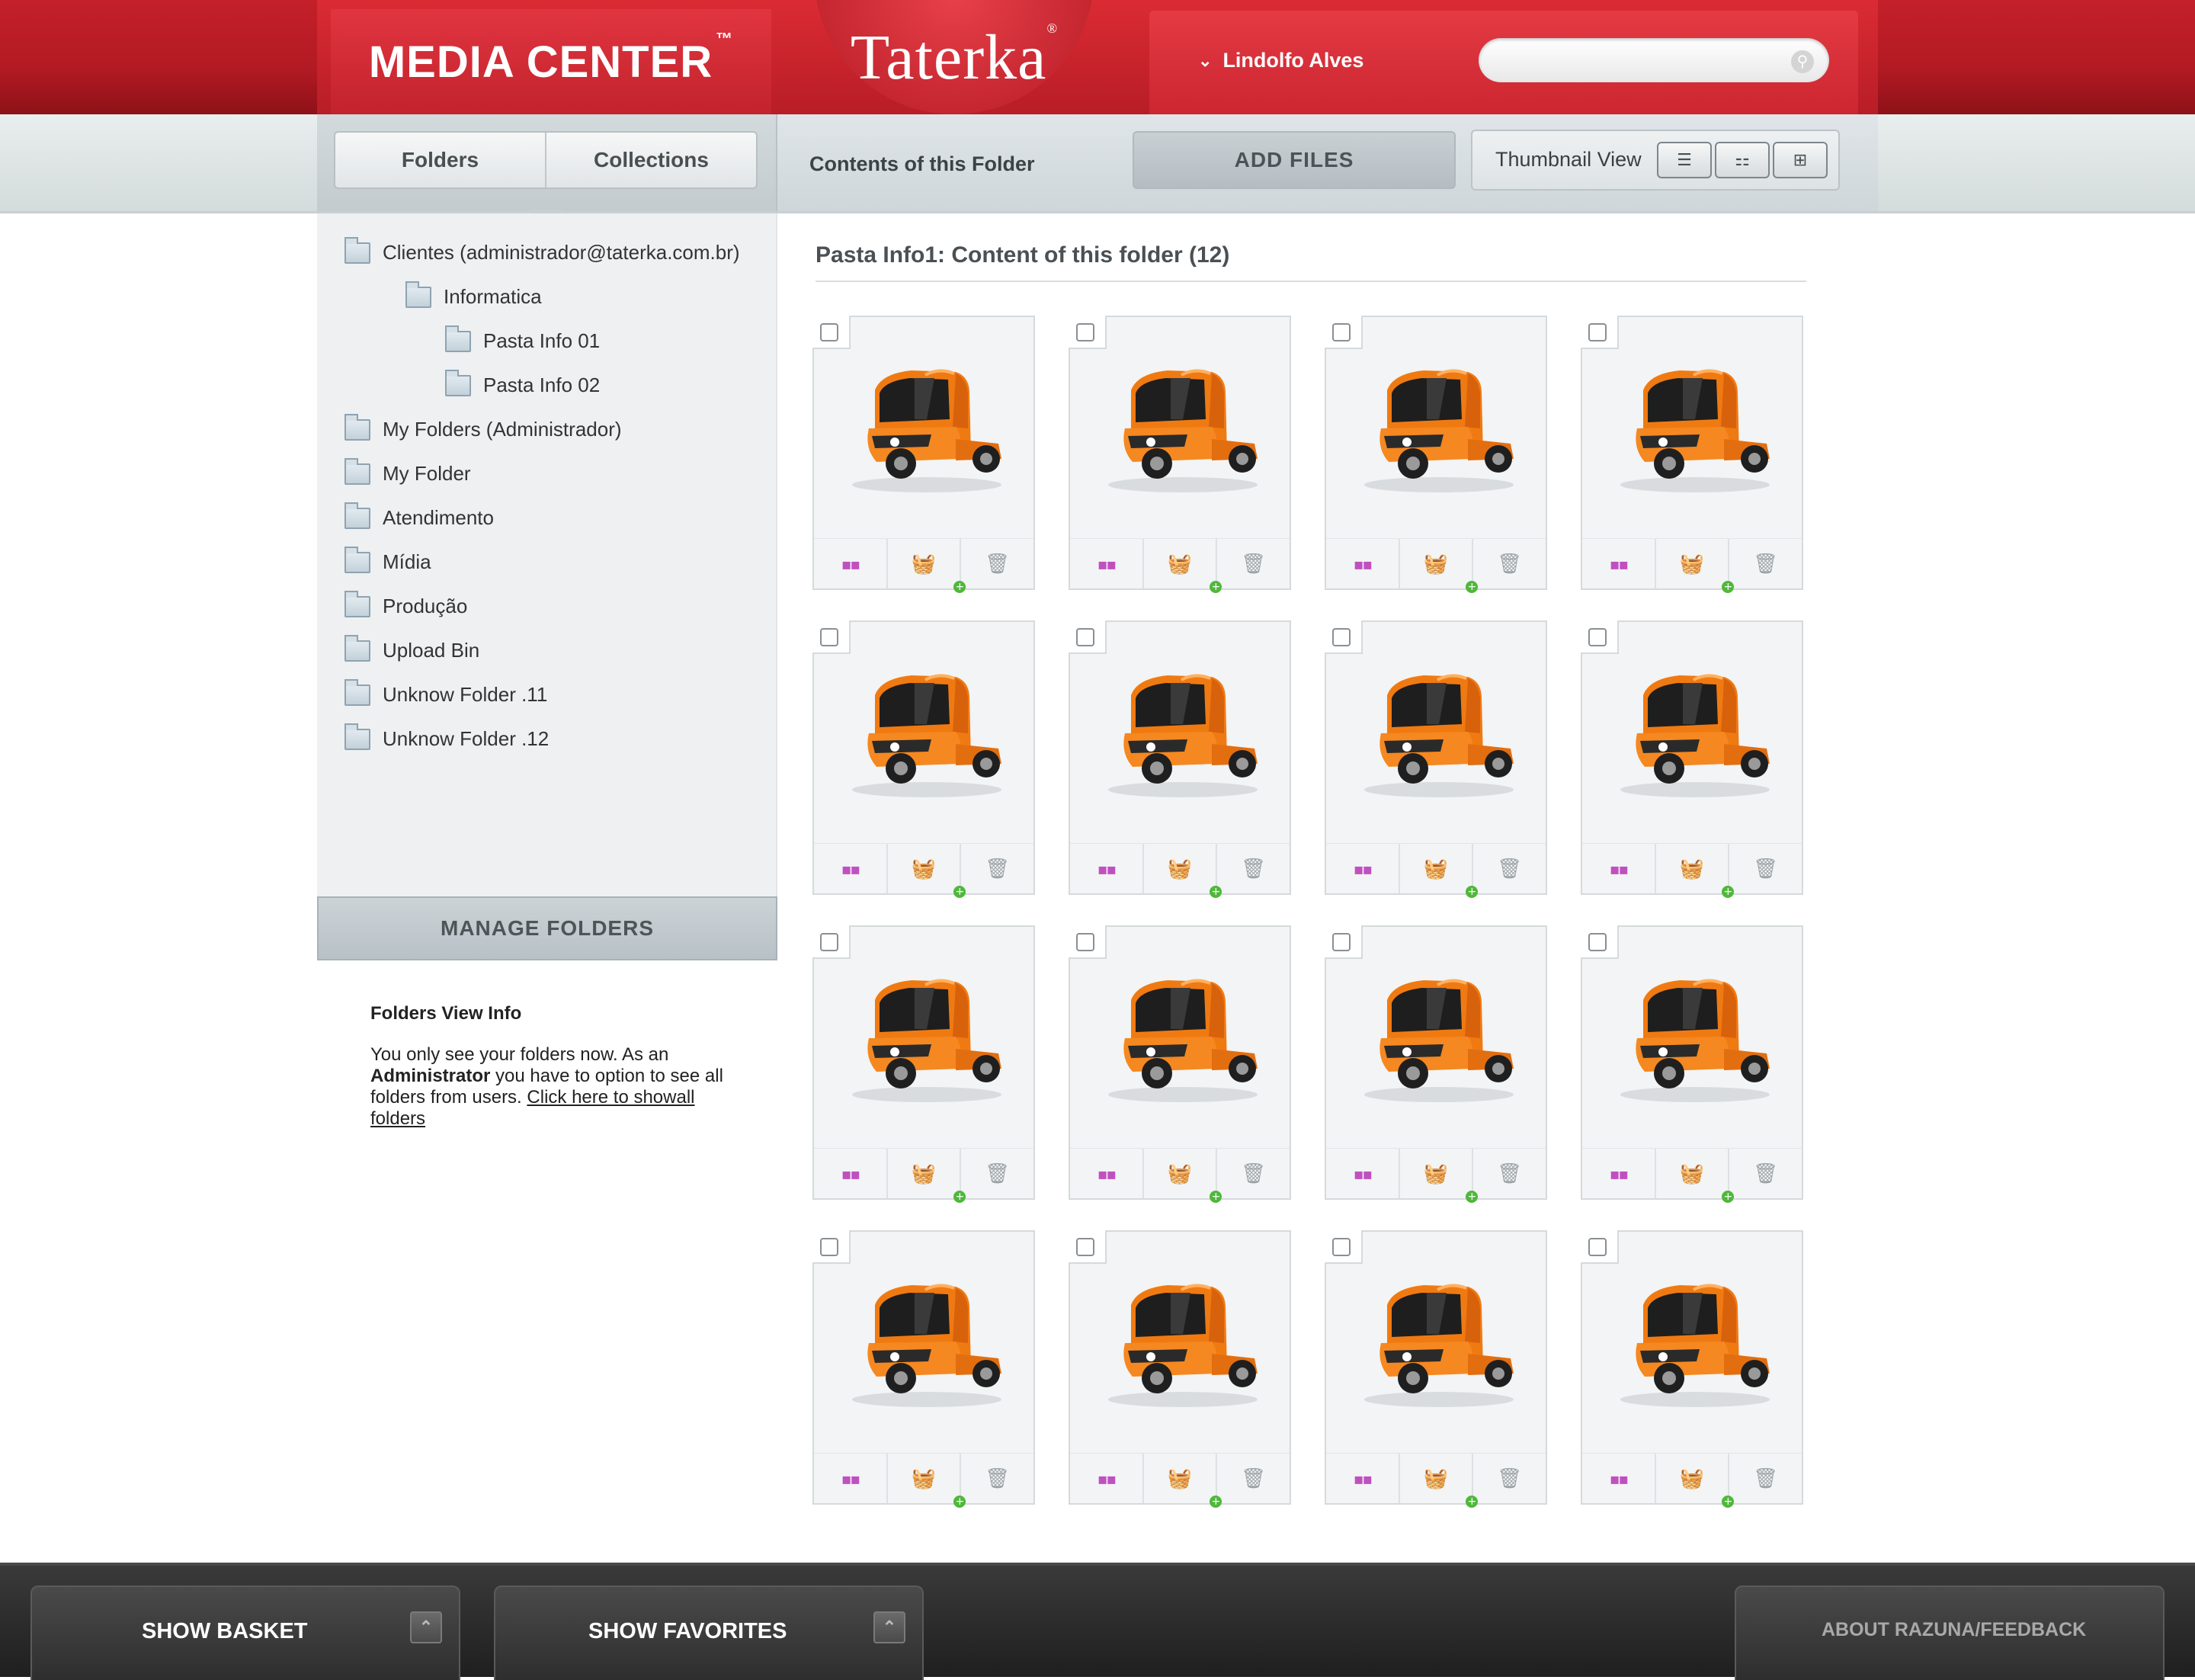 This screenshot has height=1680, width=2195. What do you see at coordinates (1684, 160) in the screenshot?
I see `list-view-icon: ☰` at bounding box center [1684, 160].